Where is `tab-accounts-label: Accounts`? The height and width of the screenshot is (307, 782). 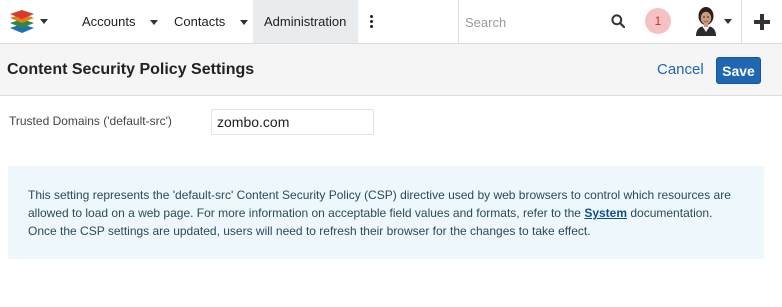 tab-accounts-label: Accounts is located at coordinates (109, 21).